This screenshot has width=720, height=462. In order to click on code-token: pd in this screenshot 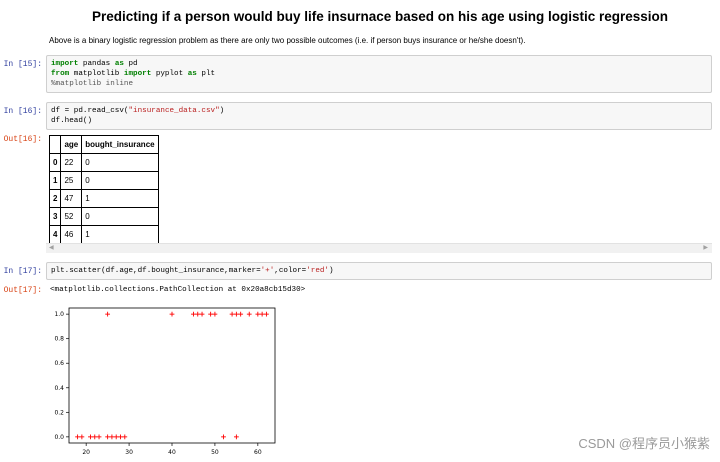, I will do `click(130, 64)`.